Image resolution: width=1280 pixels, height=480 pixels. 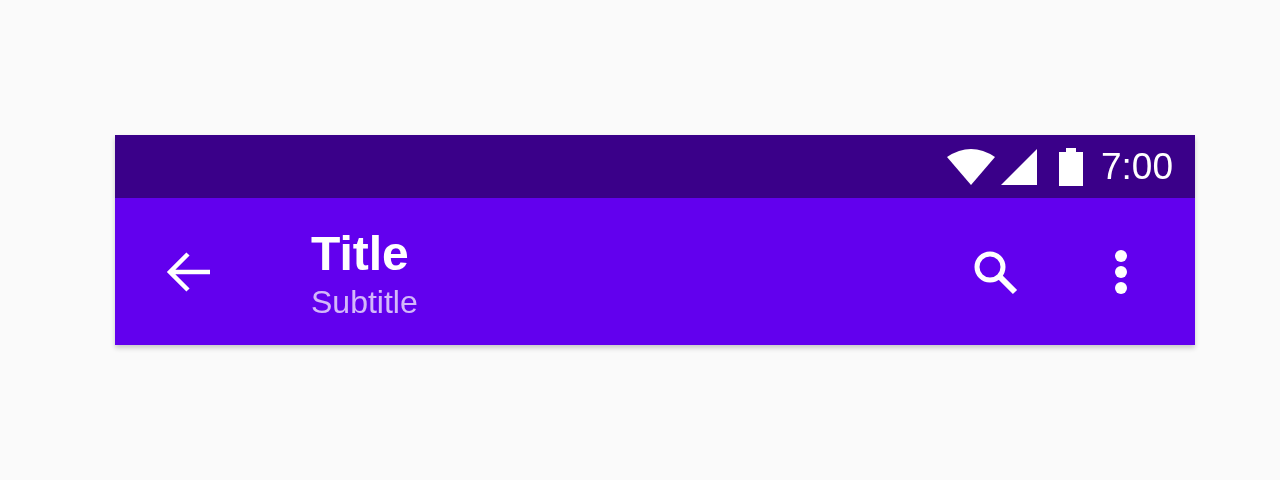 I want to click on app-bar-subtitle: Subtitle, so click(x=365, y=302).